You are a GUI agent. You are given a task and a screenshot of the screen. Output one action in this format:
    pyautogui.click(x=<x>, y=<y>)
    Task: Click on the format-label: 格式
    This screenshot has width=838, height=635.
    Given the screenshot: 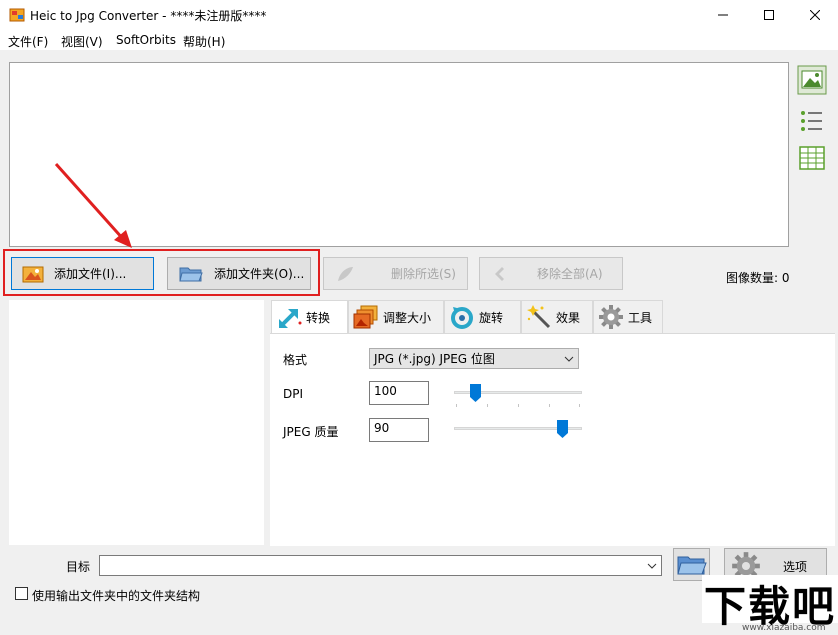 What is the action you would take?
    pyautogui.click(x=295, y=360)
    